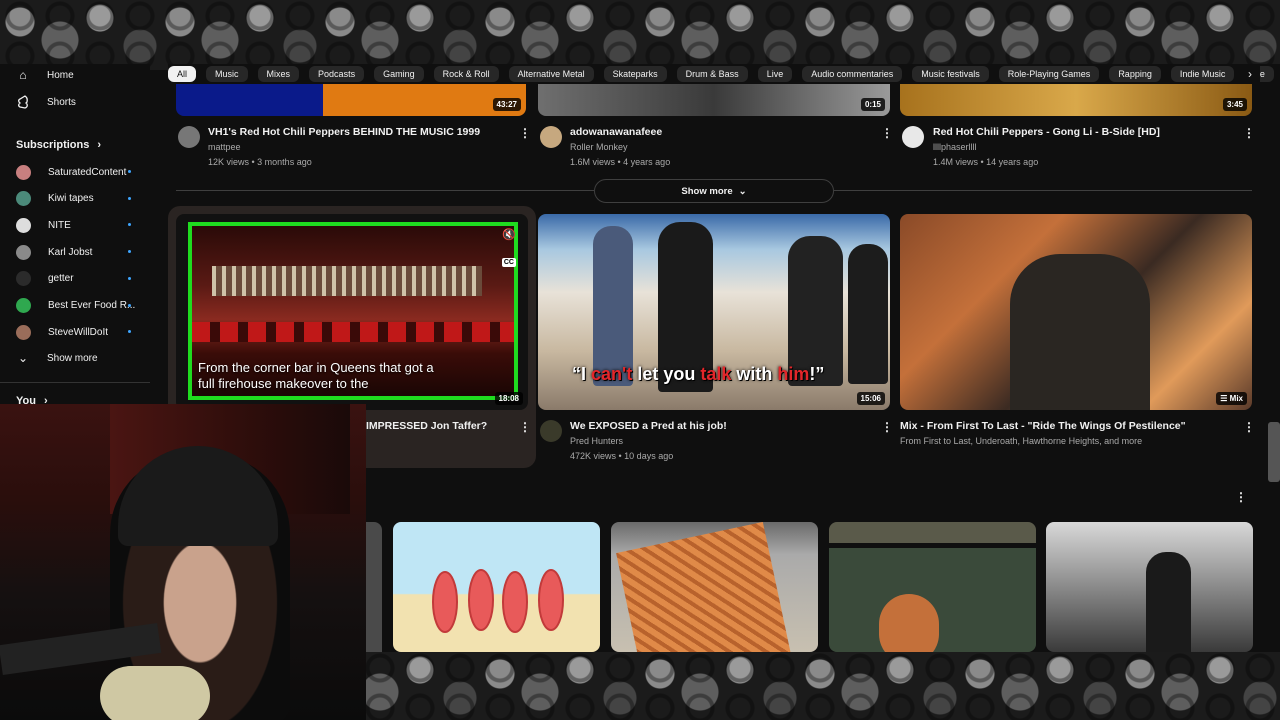 The width and height of the screenshot is (1280, 720). What do you see at coordinates (57, 358) in the screenshot?
I see `sidebar-show-more: ⌄ Show more` at bounding box center [57, 358].